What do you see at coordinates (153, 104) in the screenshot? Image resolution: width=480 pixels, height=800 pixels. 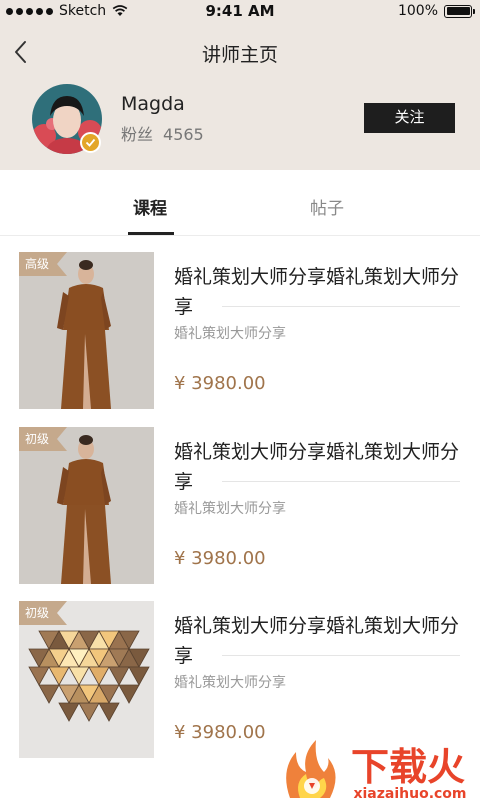 I see `teacher-name: Magda` at bounding box center [153, 104].